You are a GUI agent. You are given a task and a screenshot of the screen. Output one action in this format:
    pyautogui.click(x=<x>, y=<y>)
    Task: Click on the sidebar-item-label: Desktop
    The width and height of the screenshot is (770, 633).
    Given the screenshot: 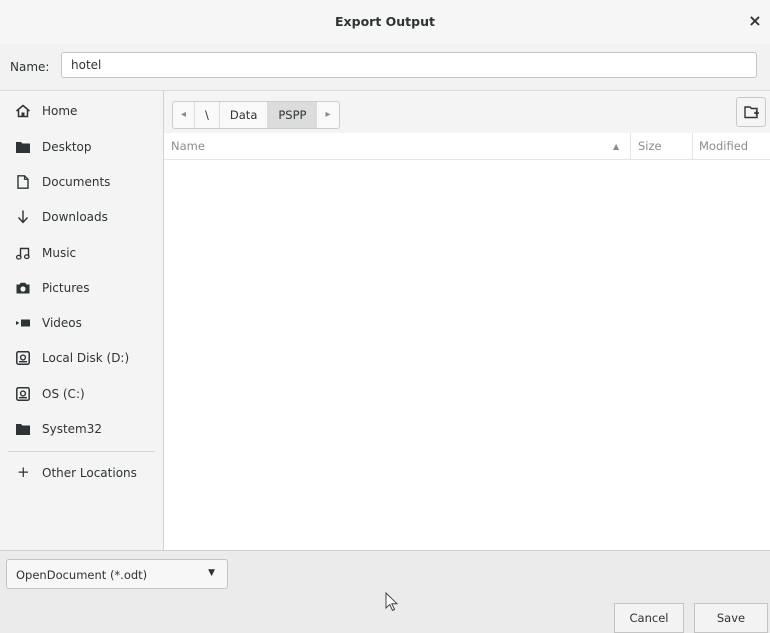 What is the action you would take?
    pyautogui.click(x=67, y=147)
    